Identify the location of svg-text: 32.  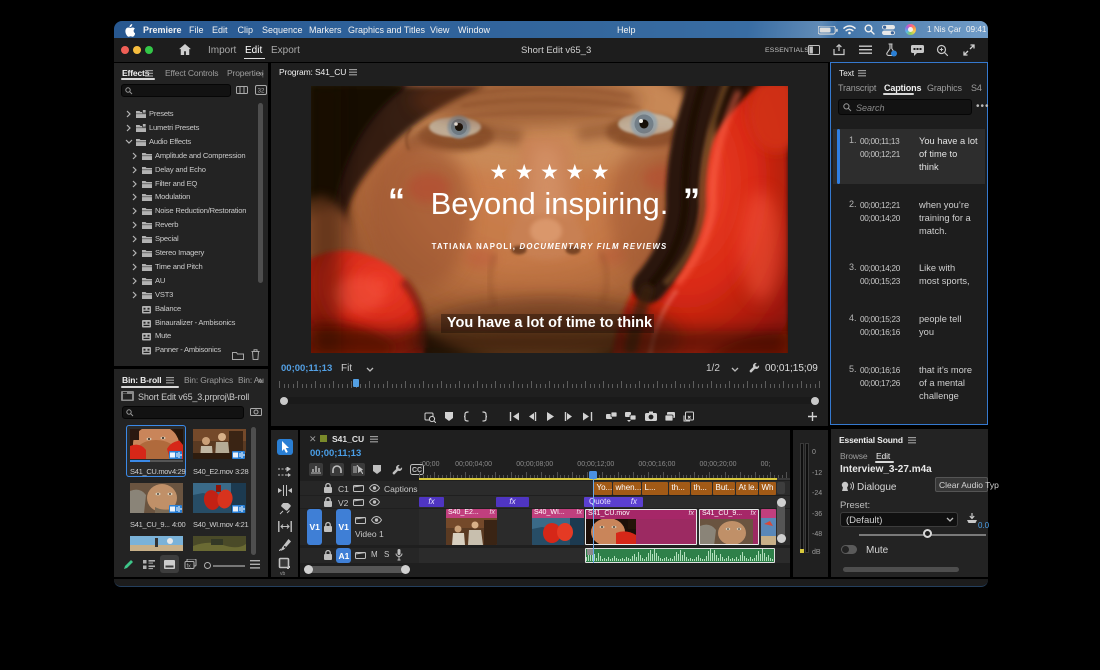
(261, 92).